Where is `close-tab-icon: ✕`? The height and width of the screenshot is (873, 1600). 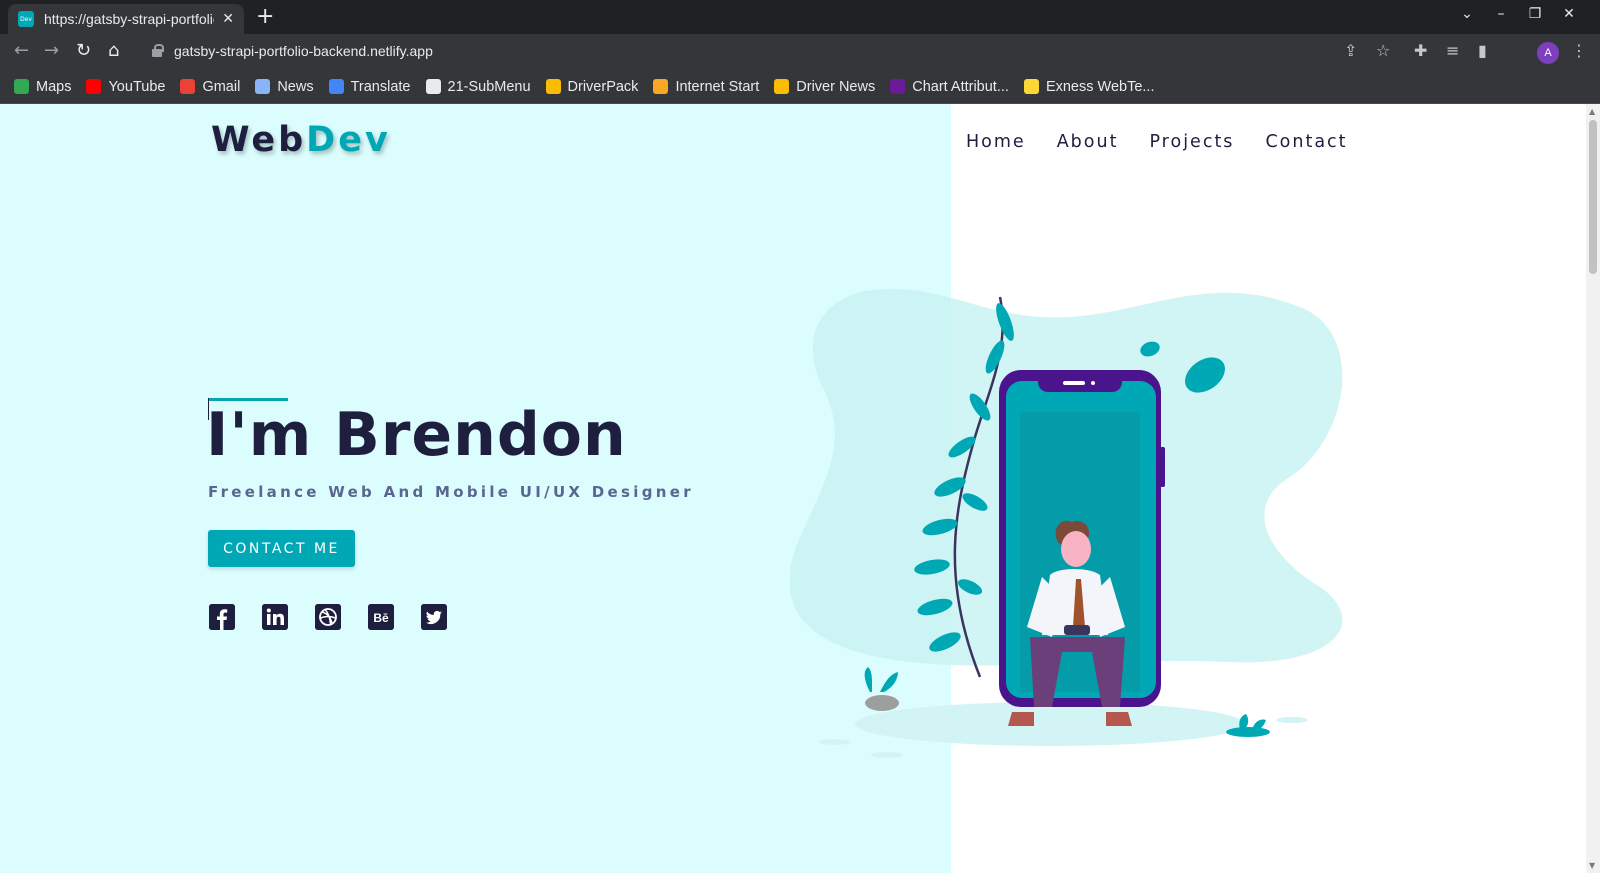 close-tab-icon: ✕ is located at coordinates (228, 19).